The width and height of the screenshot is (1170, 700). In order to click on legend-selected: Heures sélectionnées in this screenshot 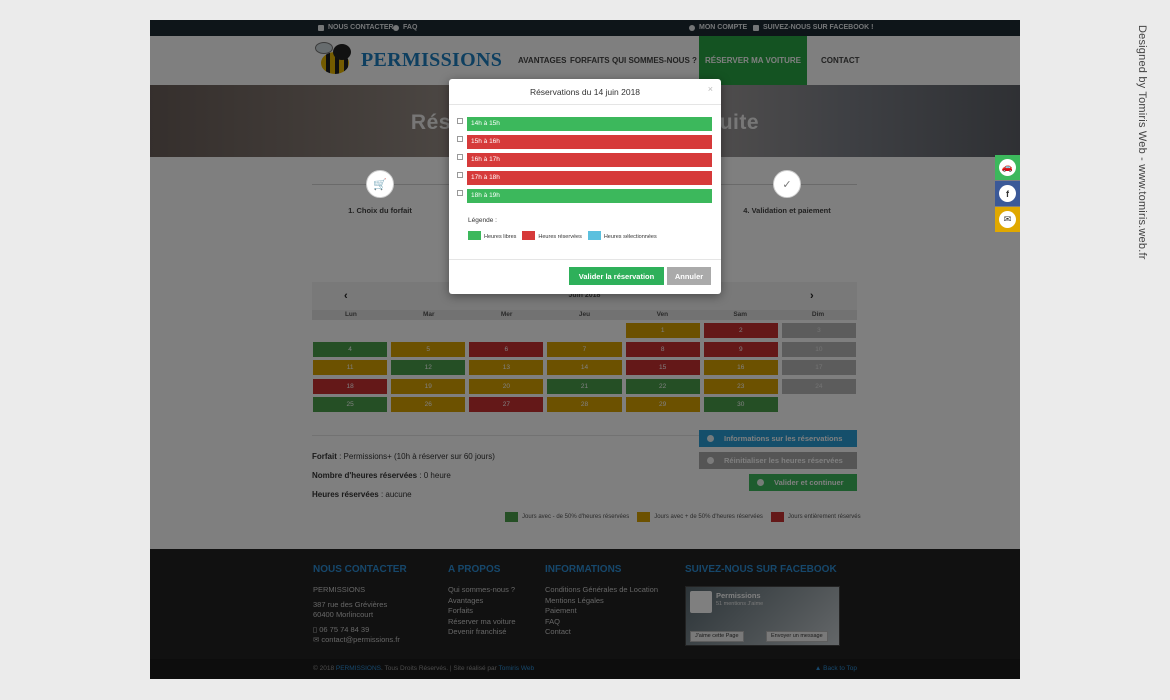, I will do `click(622, 235)`.